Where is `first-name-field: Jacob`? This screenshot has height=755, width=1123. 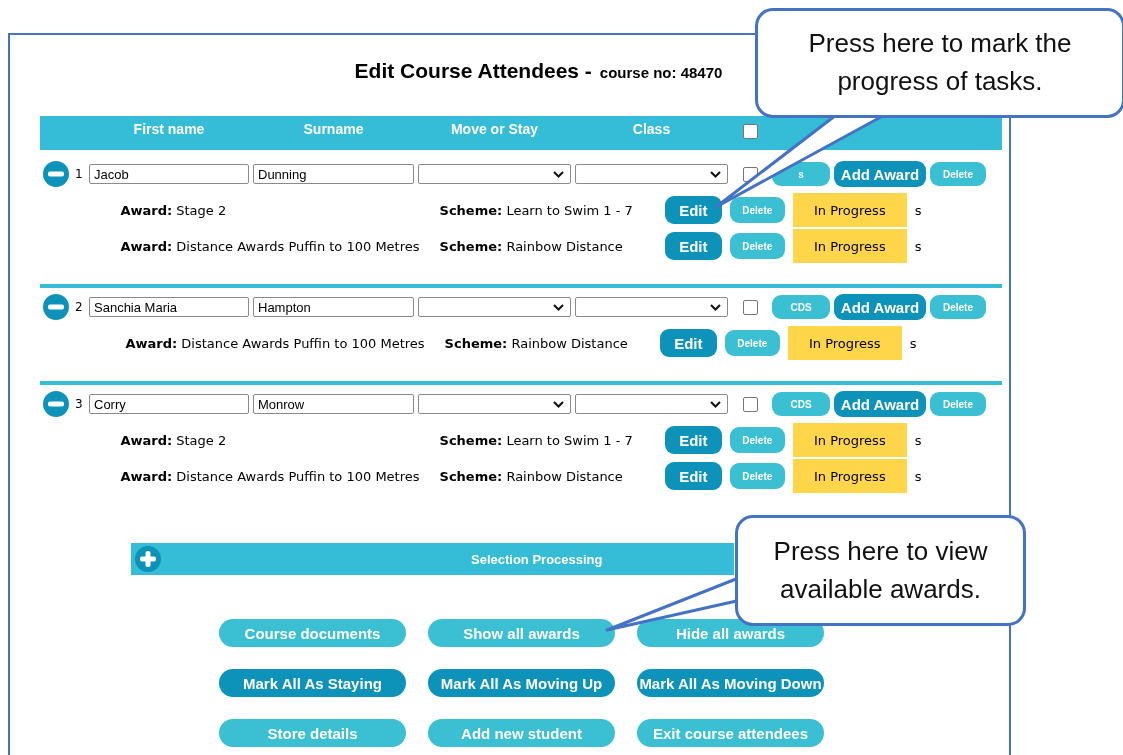
first-name-field: Jacob is located at coordinates (169, 174).